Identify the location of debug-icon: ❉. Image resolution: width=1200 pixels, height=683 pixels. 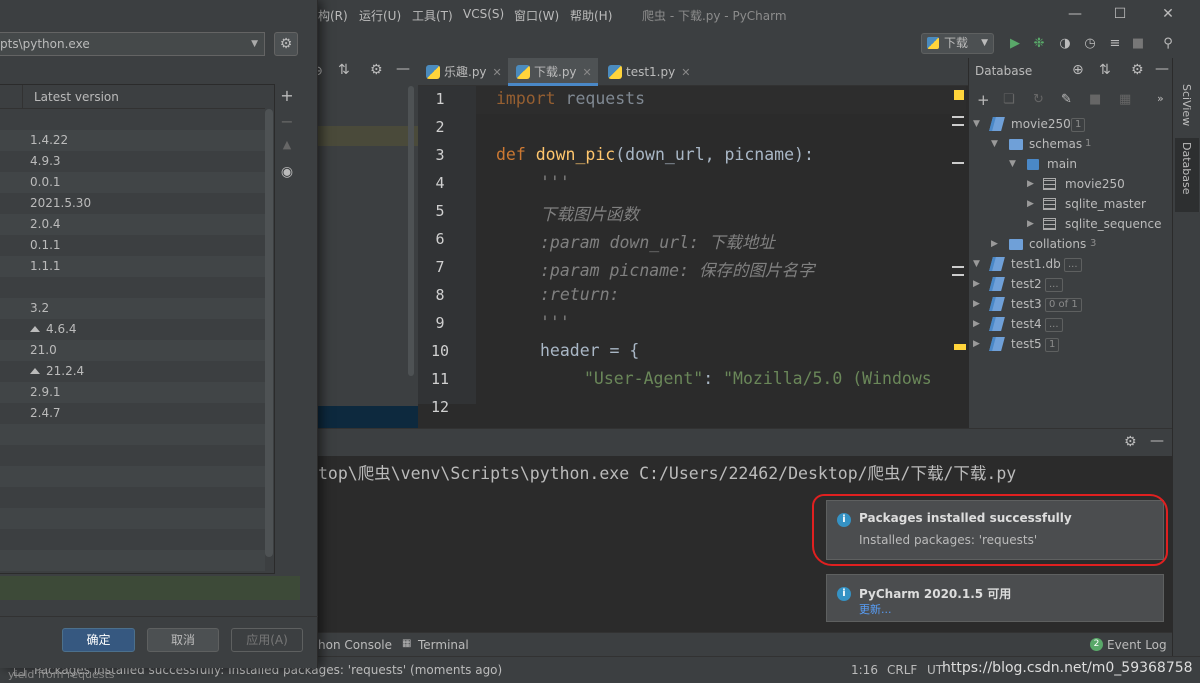
(1039, 44).